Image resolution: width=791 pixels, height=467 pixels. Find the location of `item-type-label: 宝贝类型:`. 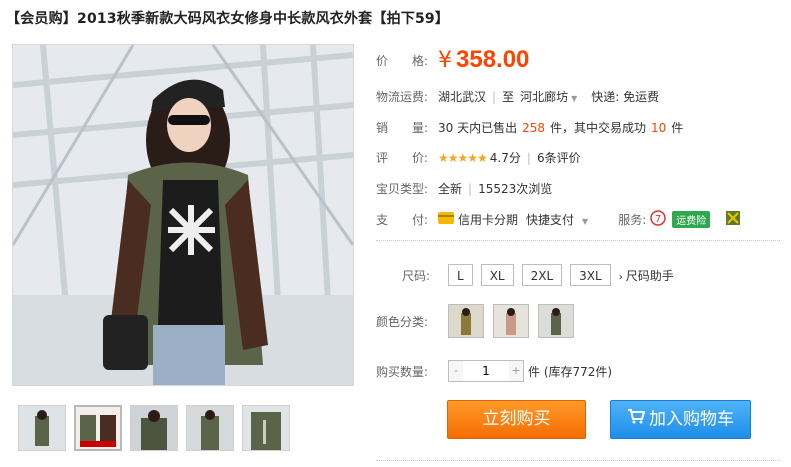

item-type-label: 宝贝类型: is located at coordinates (402, 189).